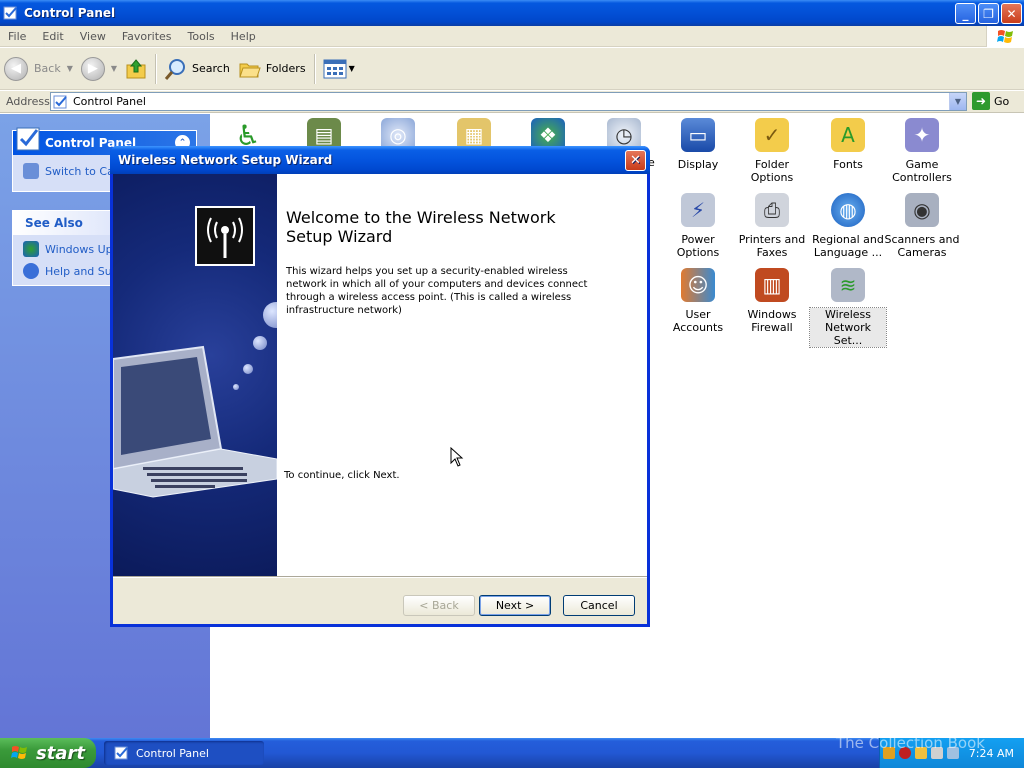 Image resolution: width=1024 pixels, height=768 pixels. What do you see at coordinates (17, 36) in the screenshot?
I see `menu-file: File` at bounding box center [17, 36].